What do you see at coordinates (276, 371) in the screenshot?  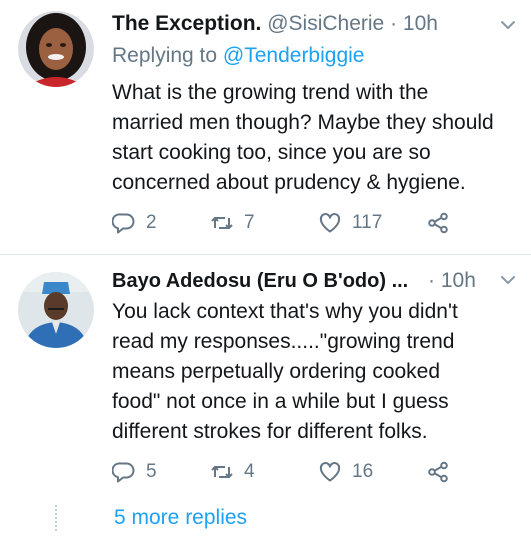 I see `tweet-text-line: means perpetually ordering cooked` at bounding box center [276, 371].